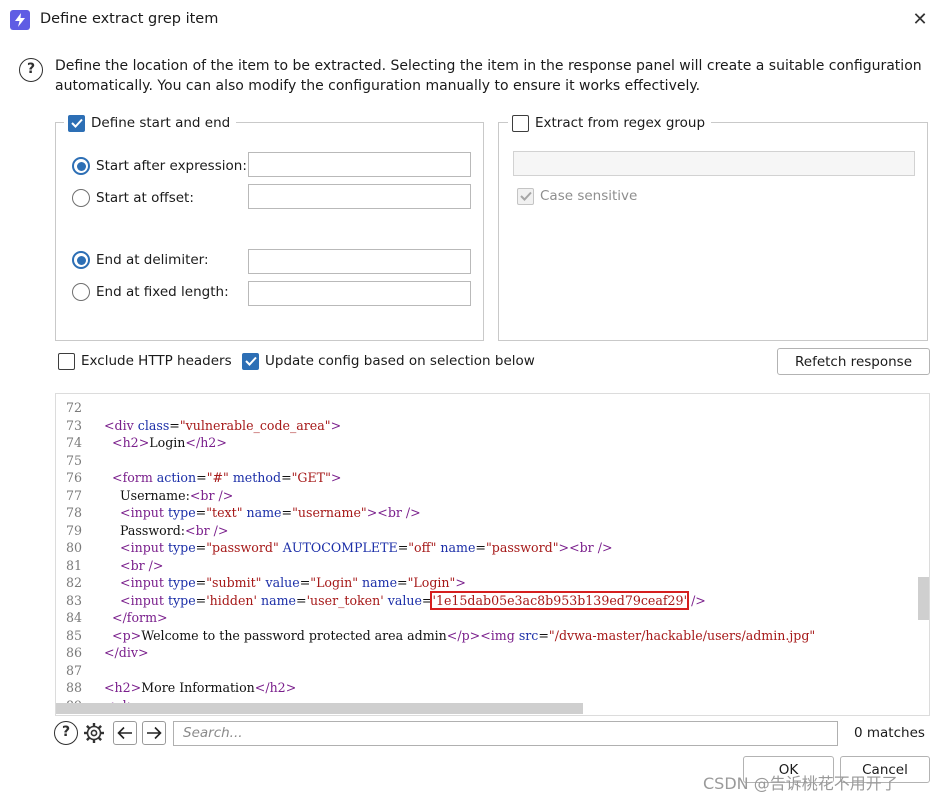  What do you see at coordinates (620, 123) in the screenshot?
I see `regex-label: Extract from regex group` at bounding box center [620, 123].